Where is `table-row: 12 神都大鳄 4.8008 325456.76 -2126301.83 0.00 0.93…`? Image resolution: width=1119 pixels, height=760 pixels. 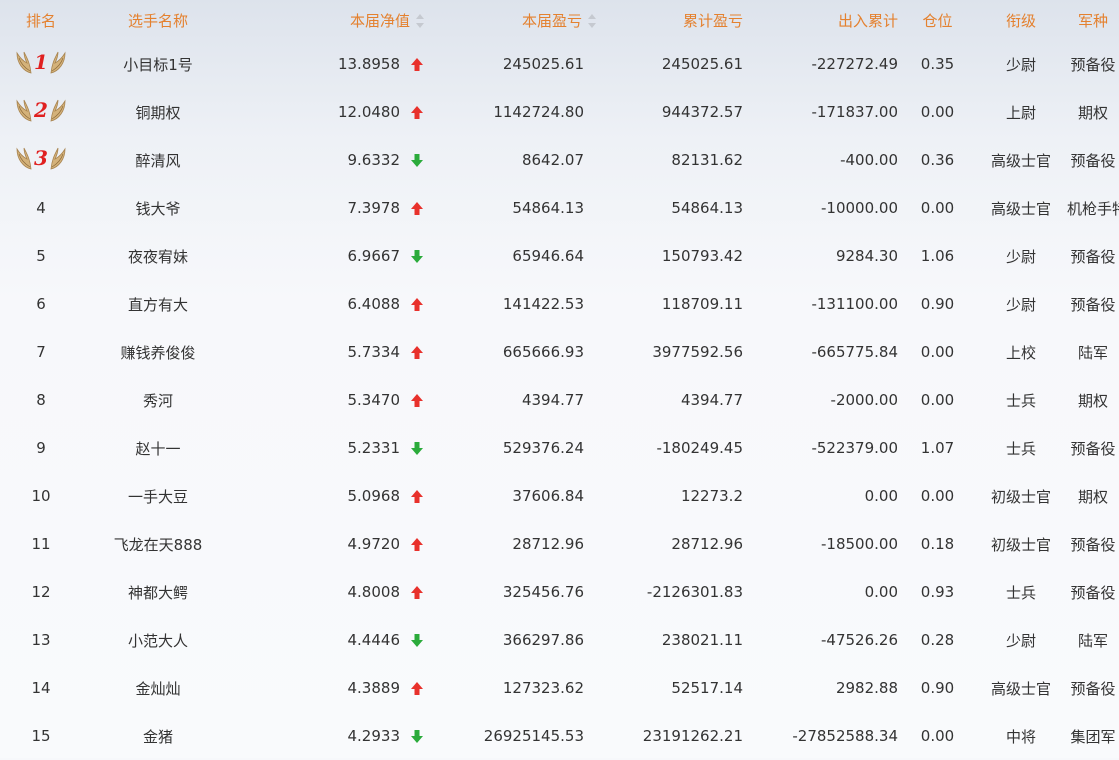 table-row: 12 神都大鳄 4.8008 325456.76 -2126301.83 0.00 0.93… is located at coordinates (559, 592).